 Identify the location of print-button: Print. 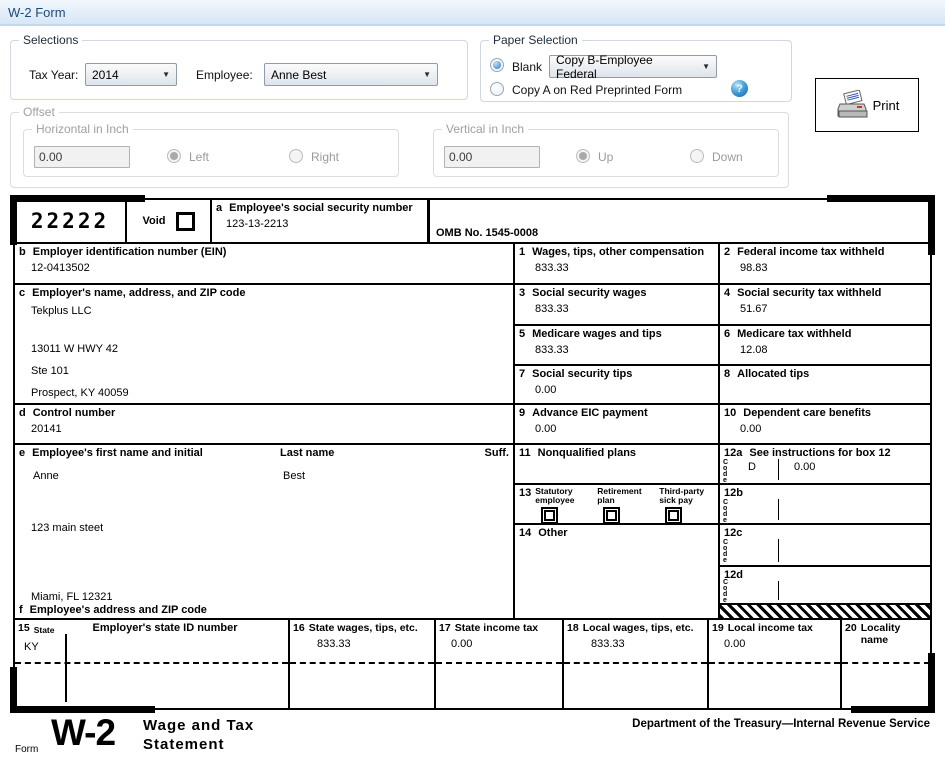
(867, 105).